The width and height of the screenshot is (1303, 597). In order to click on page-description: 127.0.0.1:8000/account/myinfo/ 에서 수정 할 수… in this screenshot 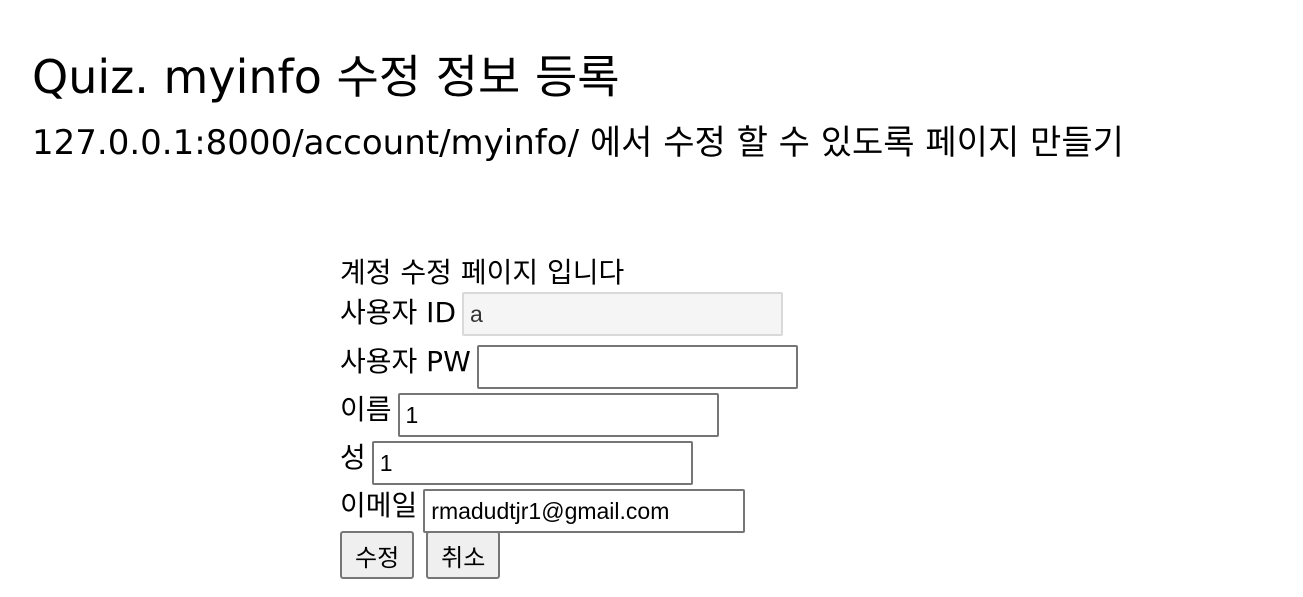, I will do `click(578, 143)`.